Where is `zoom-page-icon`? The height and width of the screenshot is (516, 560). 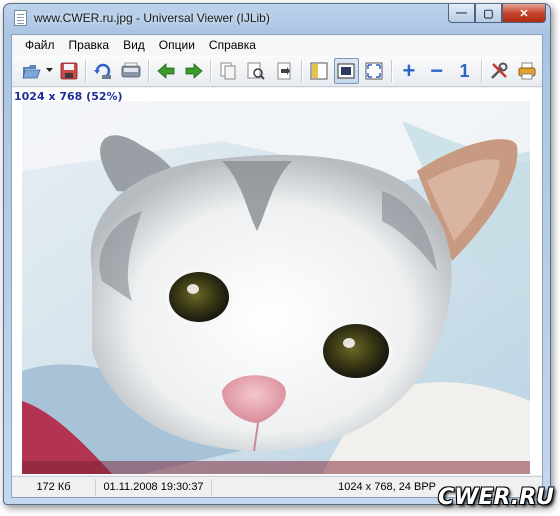
zoom-page-icon is located at coordinates (256, 71).